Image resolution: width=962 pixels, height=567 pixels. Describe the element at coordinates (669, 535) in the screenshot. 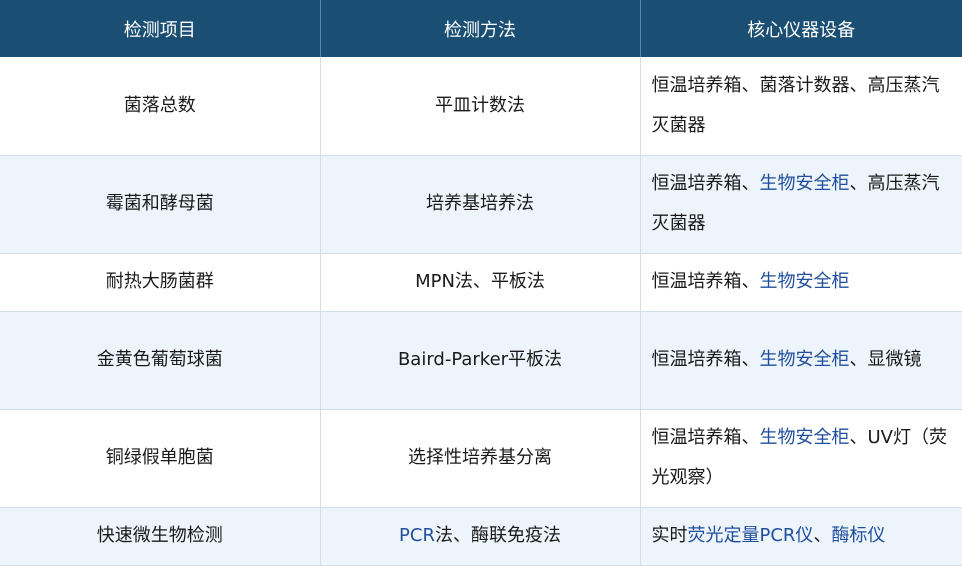

I see `cell-text: 实时` at that location.